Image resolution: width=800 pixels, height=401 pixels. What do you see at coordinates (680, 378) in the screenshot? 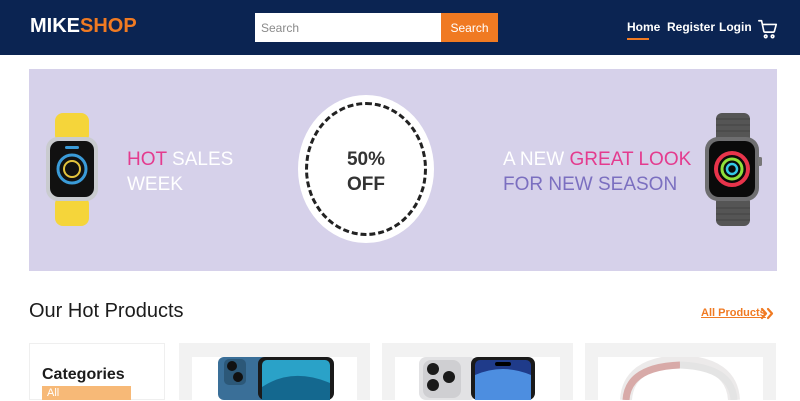
I see `product-image-headphones` at bounding box center [680, 378].